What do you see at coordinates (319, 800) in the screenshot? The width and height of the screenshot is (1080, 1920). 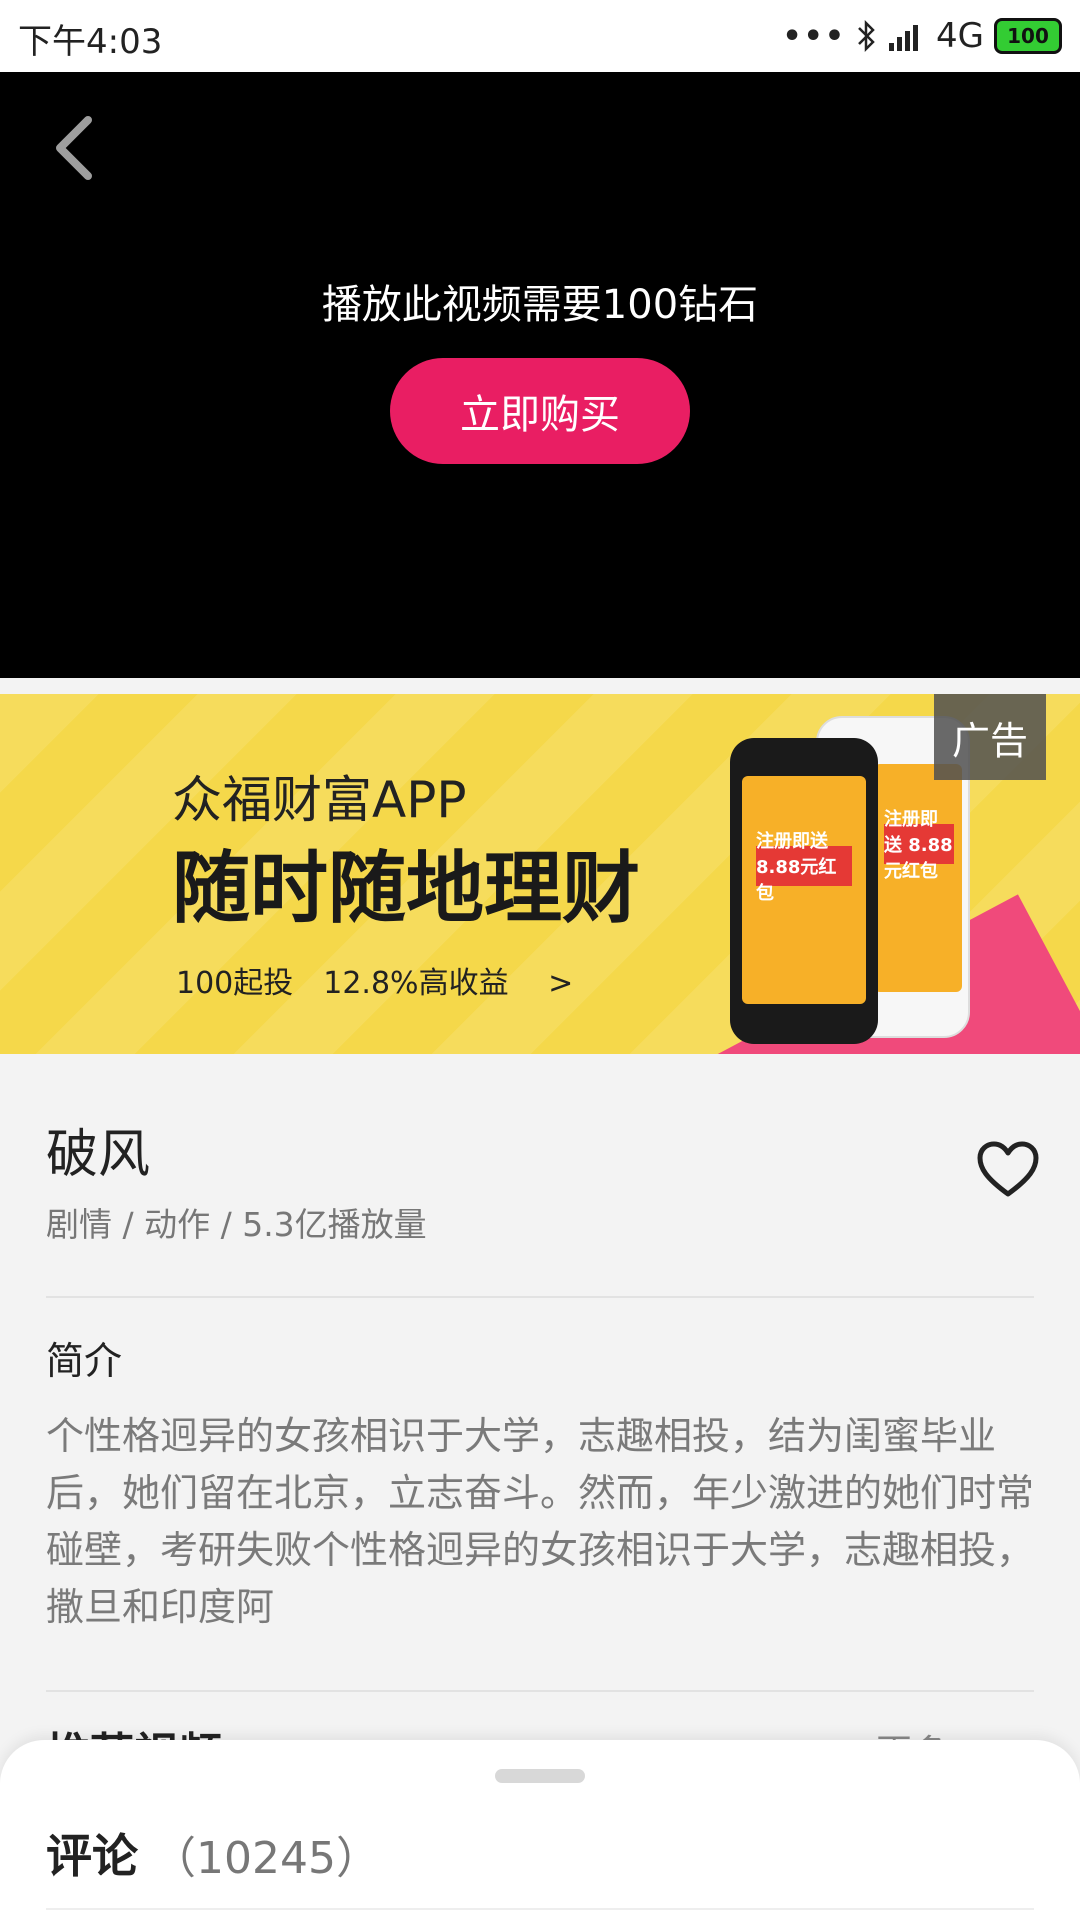 I see `ad-title: 众福财富APP` at bounding box center [319, 800].